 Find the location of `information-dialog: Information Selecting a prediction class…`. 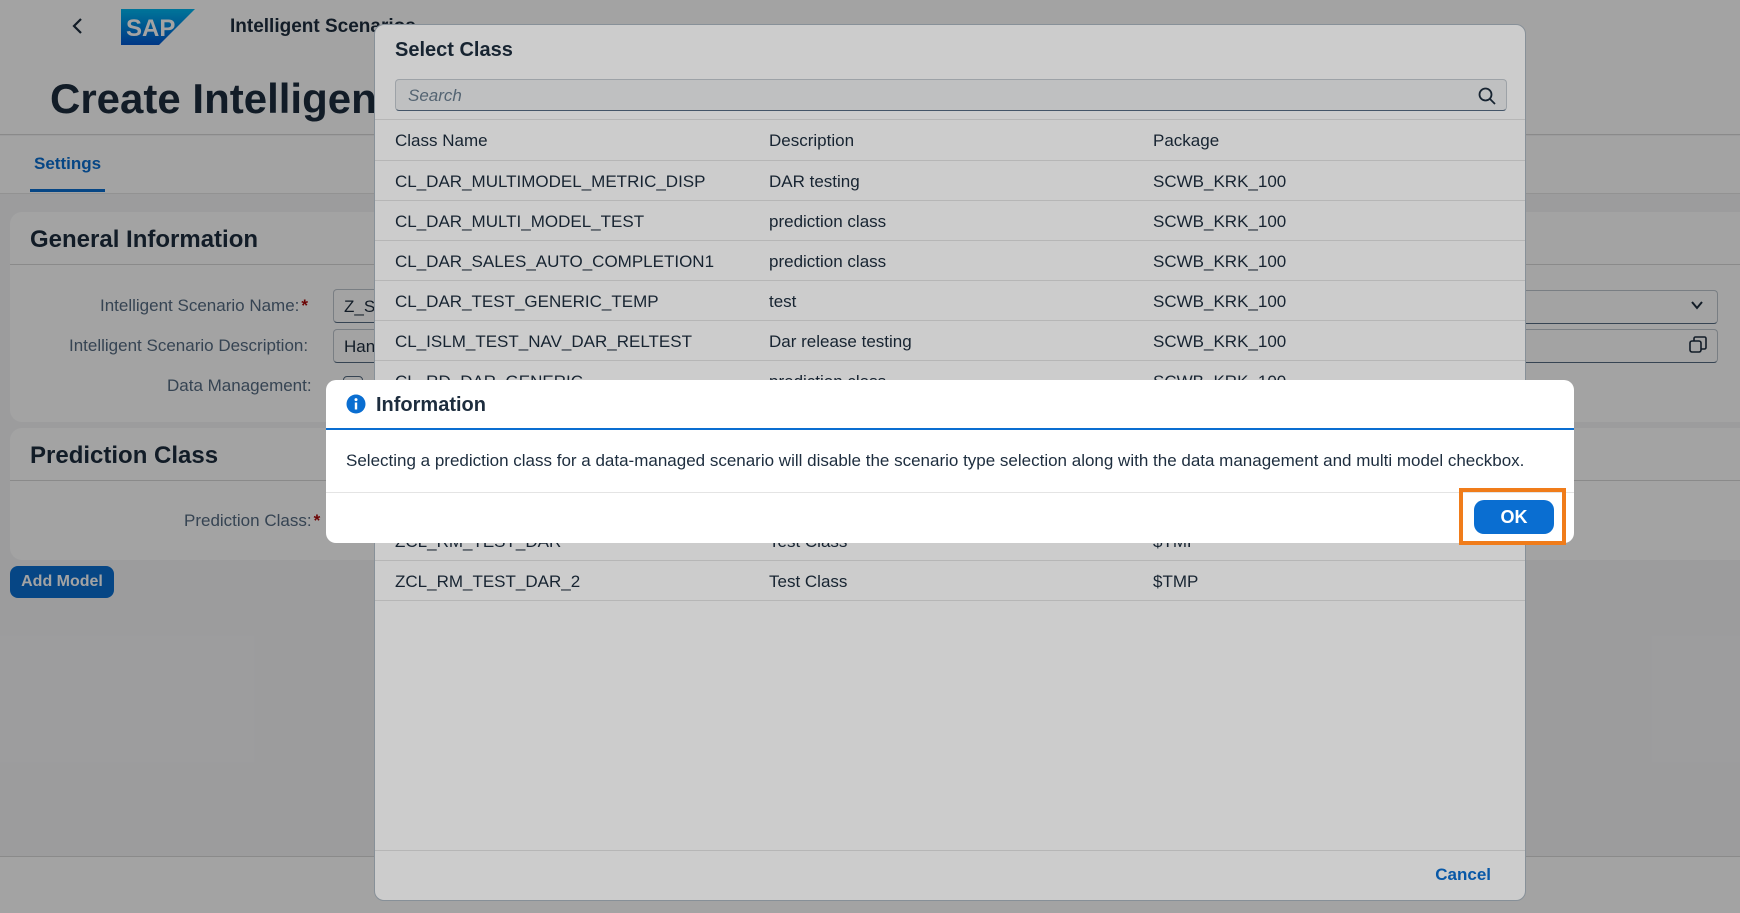

information-dialog: Information Selecting a prediction class… is located at coordinates (950, 461).